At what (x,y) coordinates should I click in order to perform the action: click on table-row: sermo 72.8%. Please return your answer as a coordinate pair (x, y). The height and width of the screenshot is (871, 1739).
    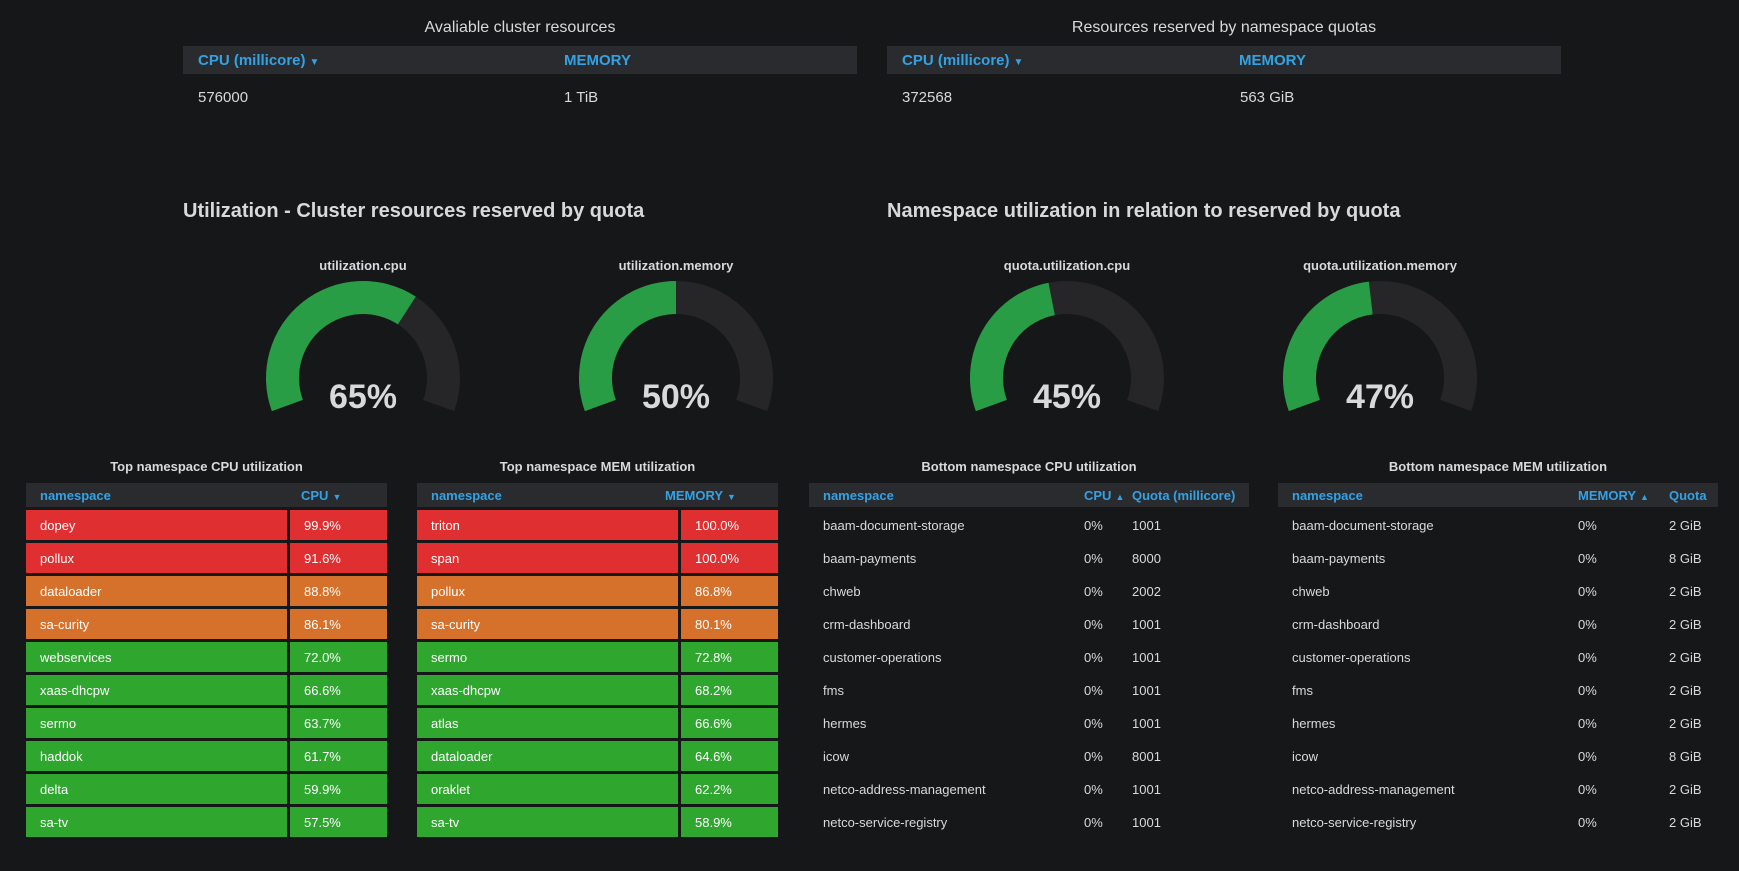
    Looking at the image, I should click on (597, 657).